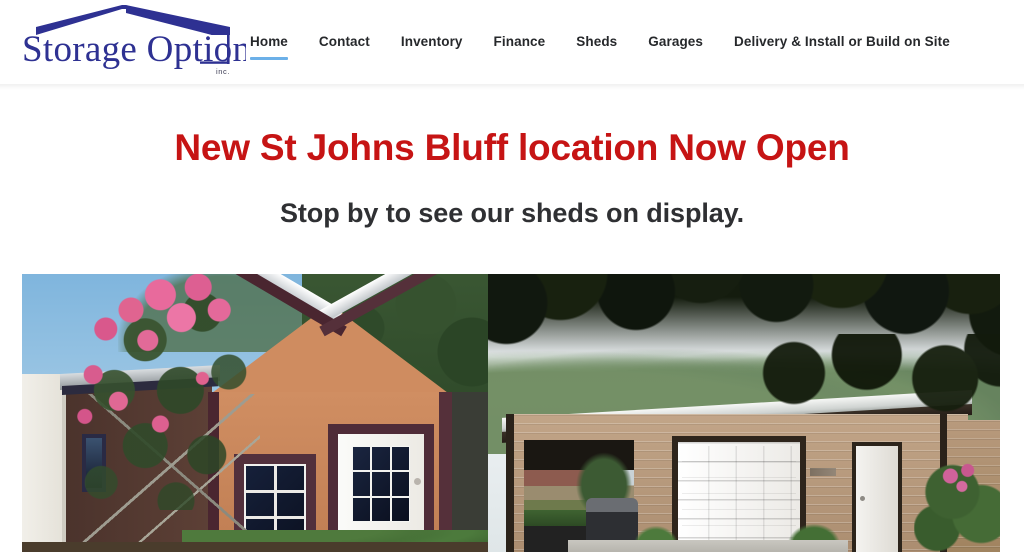  I want to click on side-door-knob, so click(862, 498).